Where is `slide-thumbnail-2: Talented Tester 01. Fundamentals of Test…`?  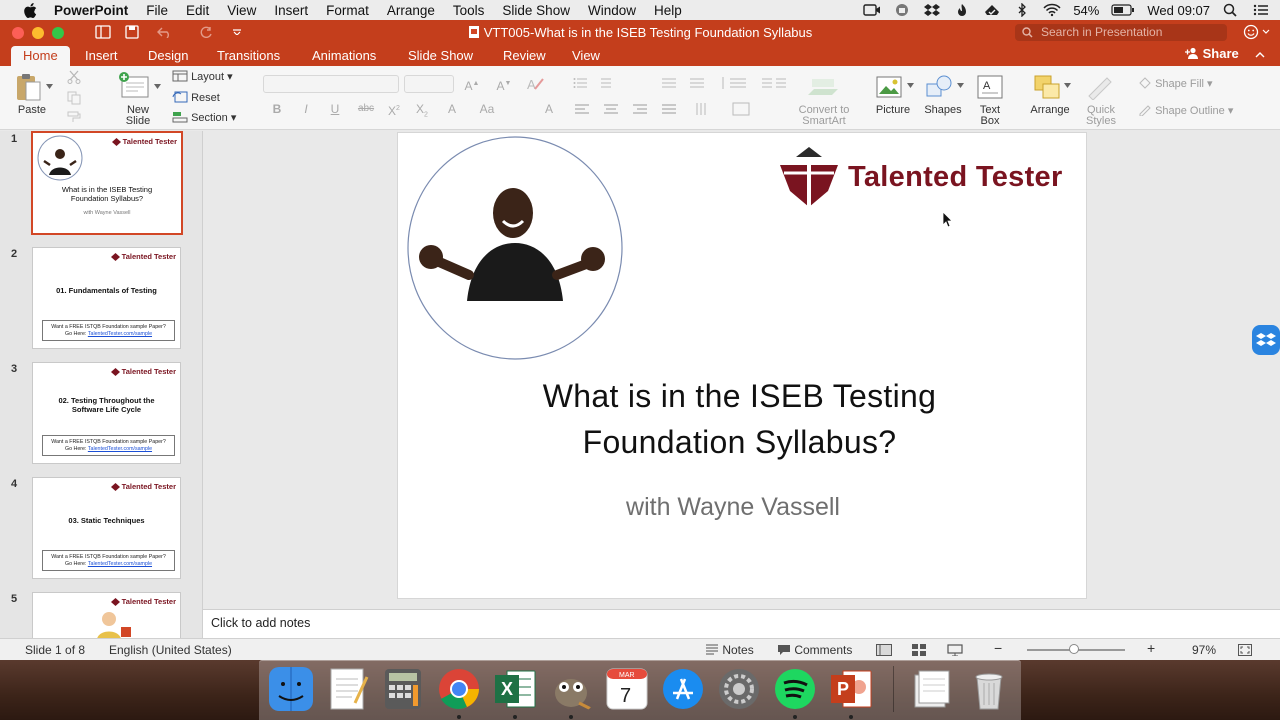
slide-thumbnail-2: Talented Tester 01. Fundamentals of Test… is located at coordinates (106, 298).